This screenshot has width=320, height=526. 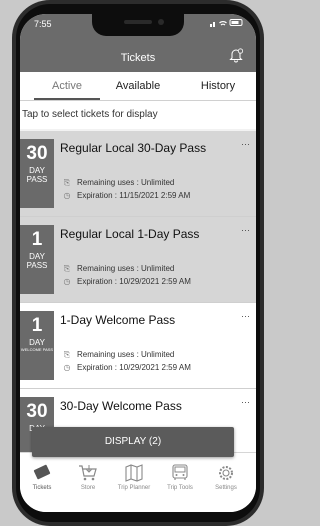 I want to click on gear-icon, so click(x=226, y=473).